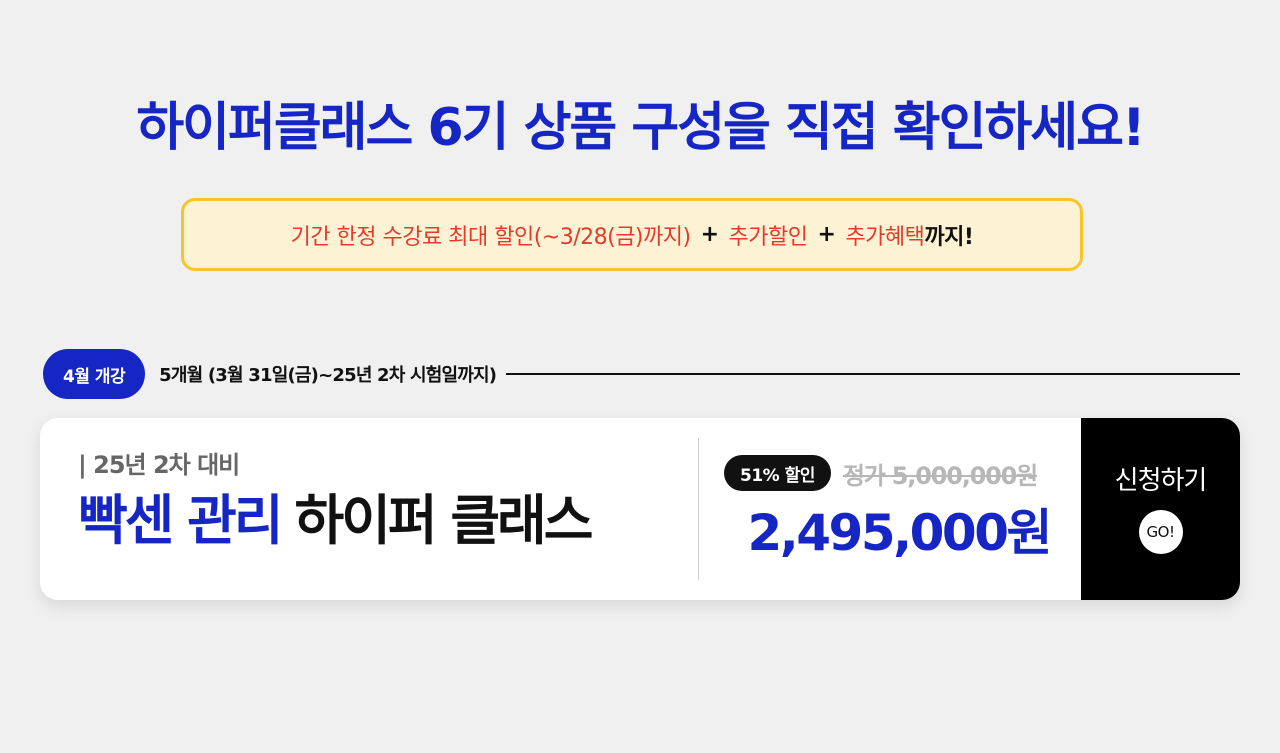 This screenshot has height=753, width=1280. I want to click on product-title-accent: 빡센 관리, so click(181, 520).